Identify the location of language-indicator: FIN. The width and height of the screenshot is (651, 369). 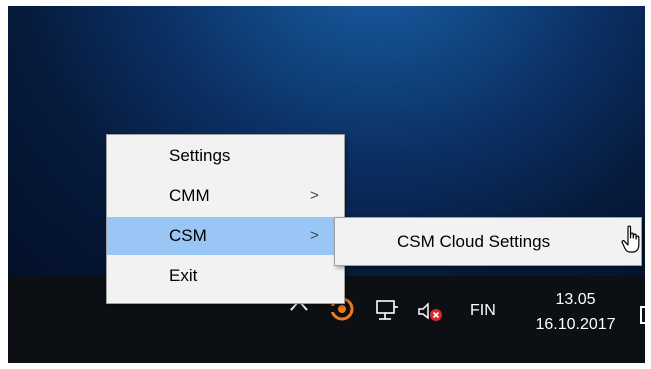
(483, 311).